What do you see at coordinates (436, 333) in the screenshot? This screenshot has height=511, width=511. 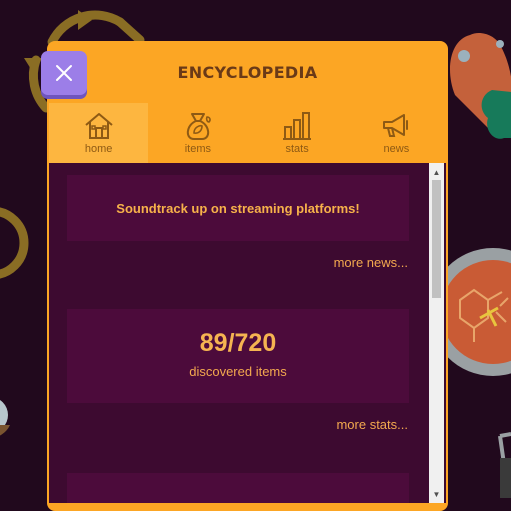 I see `scrollbar: ▲ ▼` at bounding box center [436, 333].